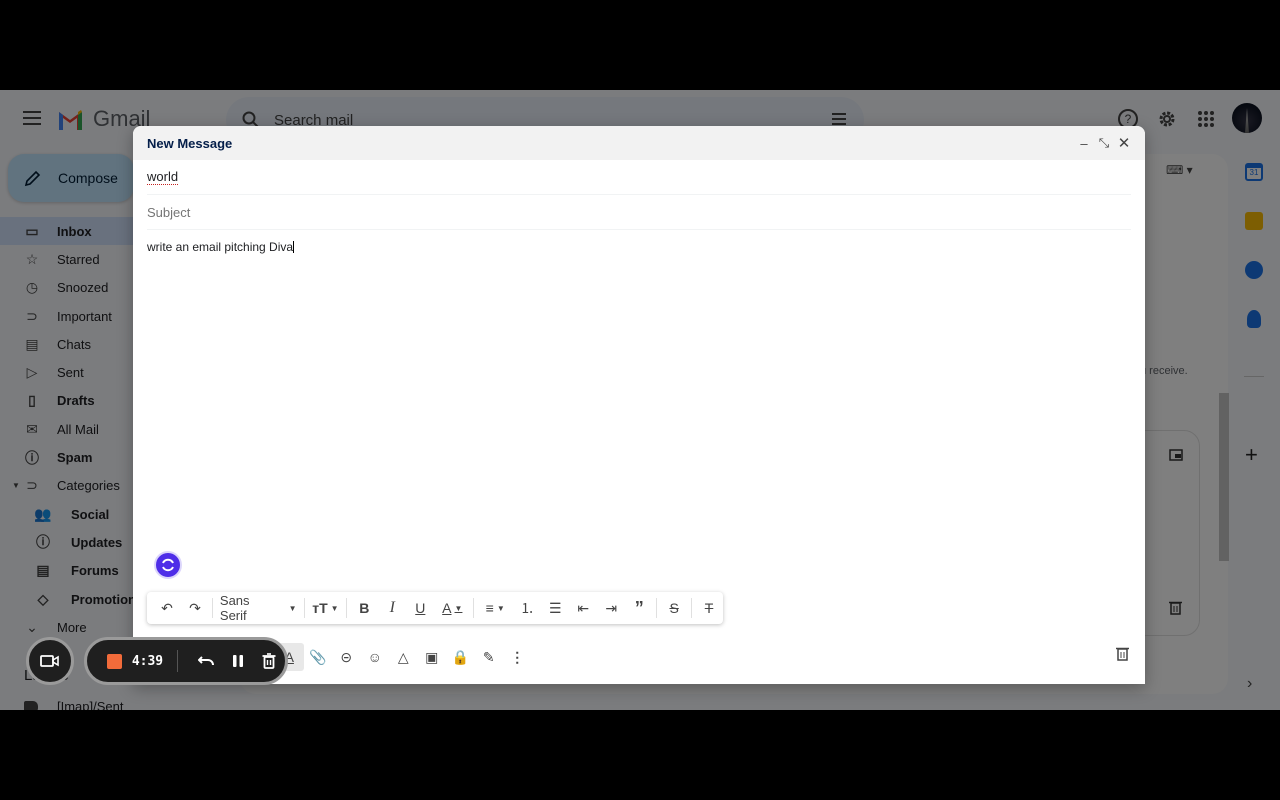 This screenshot has height=800, width=1280. Describe the element at coordinates (674, 608) in the screenshot. I see `strikethrough-button: S` at that location.